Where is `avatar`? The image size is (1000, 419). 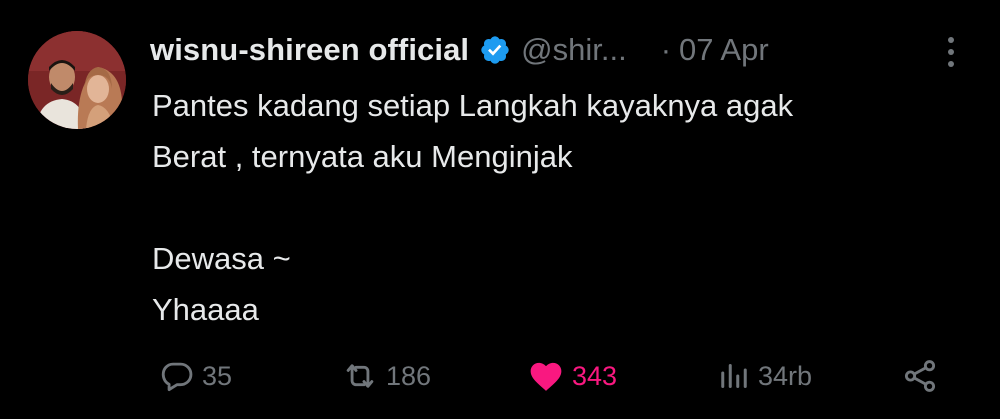 avatar is located at coordinates (77, 80).